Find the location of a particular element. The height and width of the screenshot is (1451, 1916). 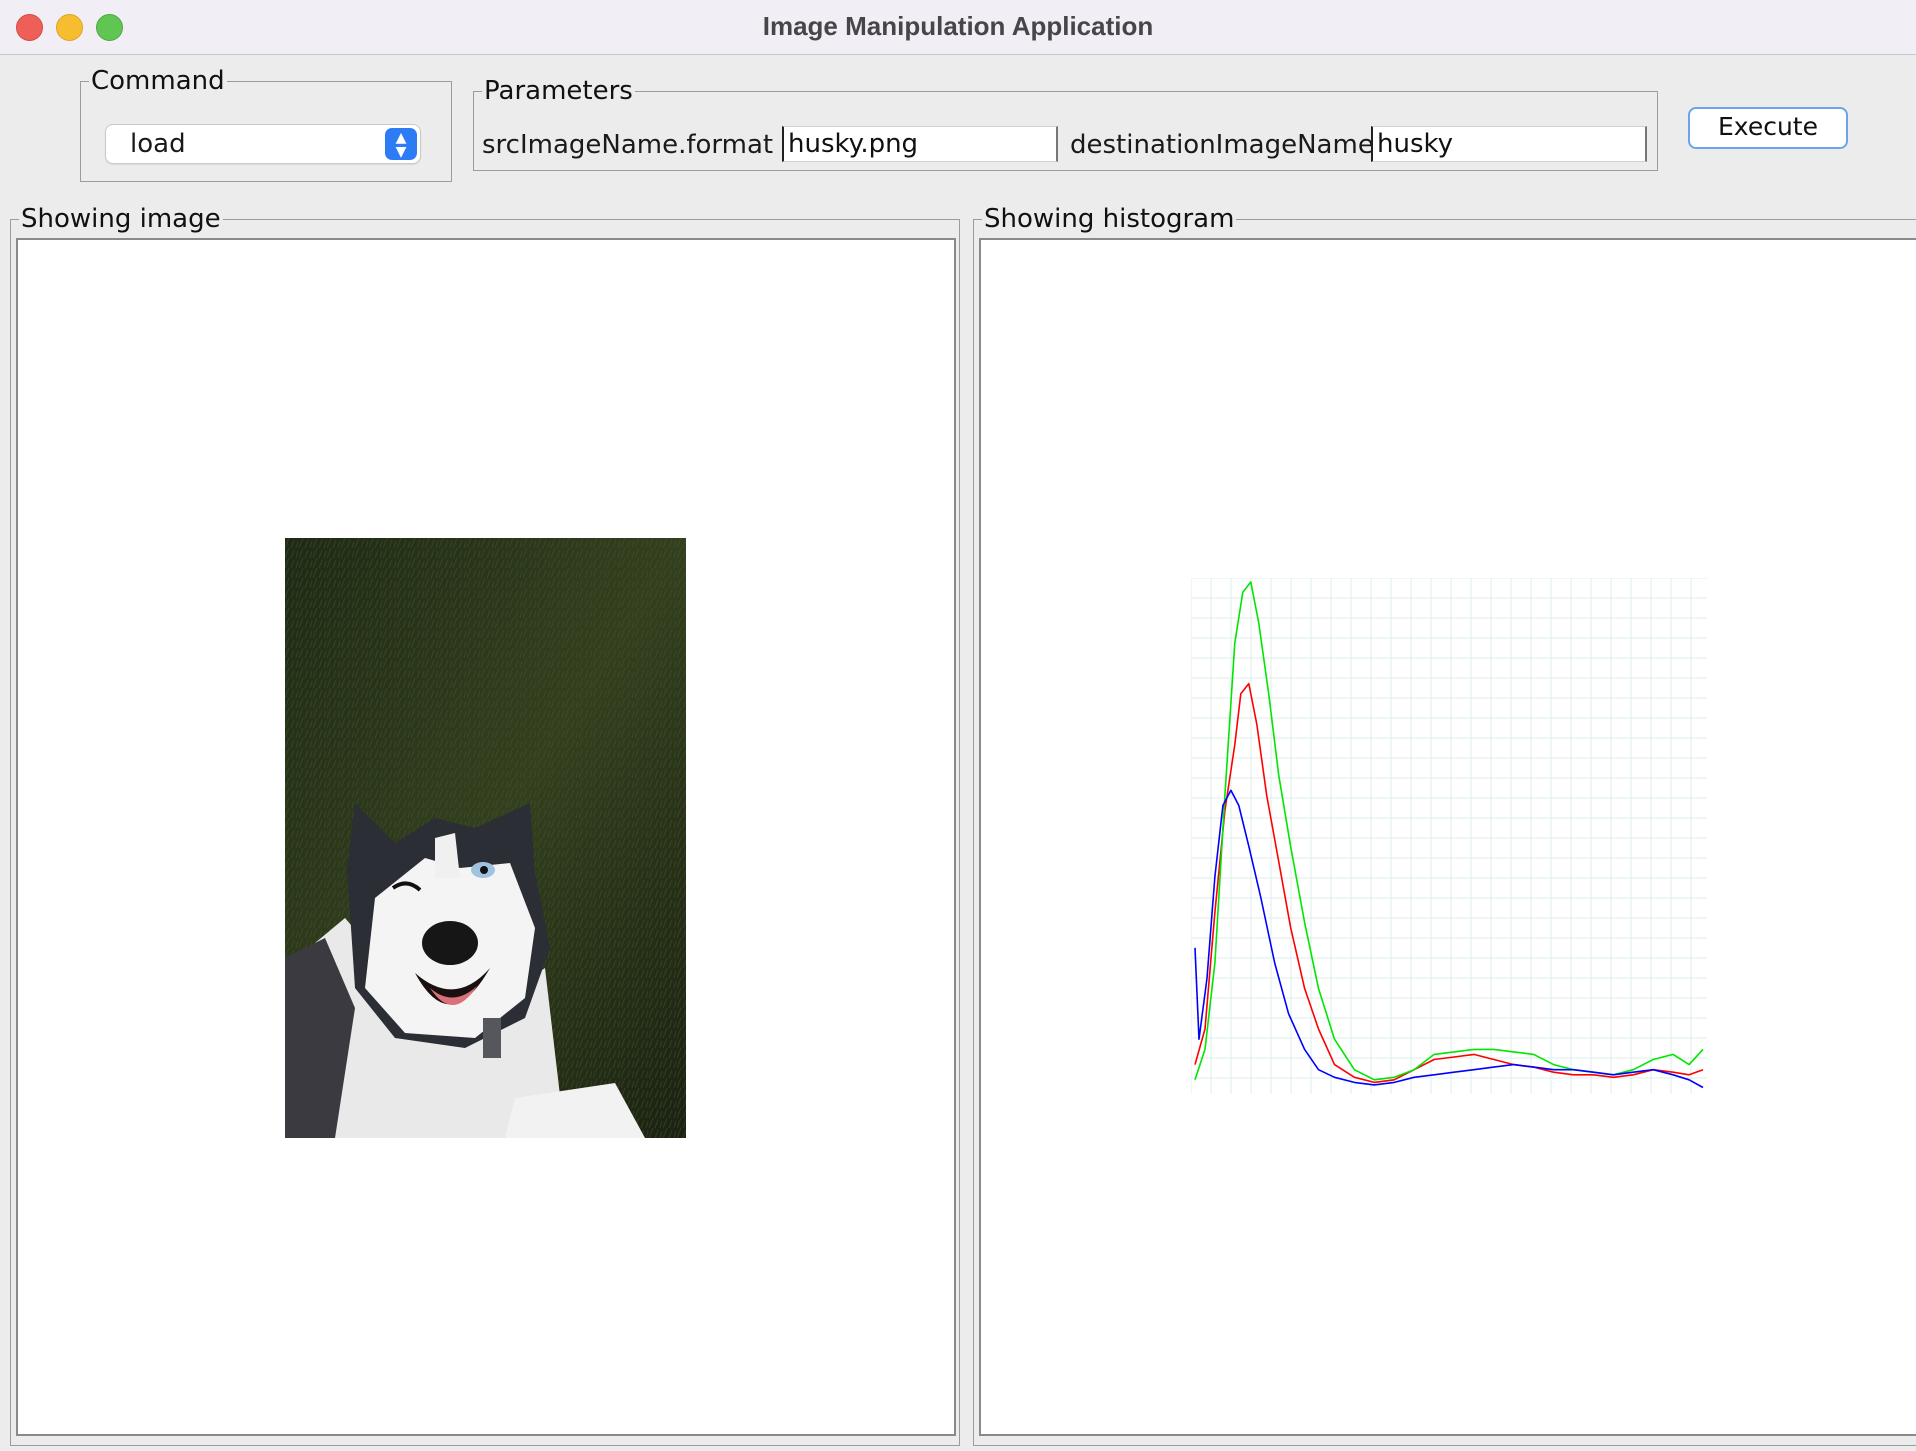

src-image-label: srcImageName.format is located at coordinates (628, 145).